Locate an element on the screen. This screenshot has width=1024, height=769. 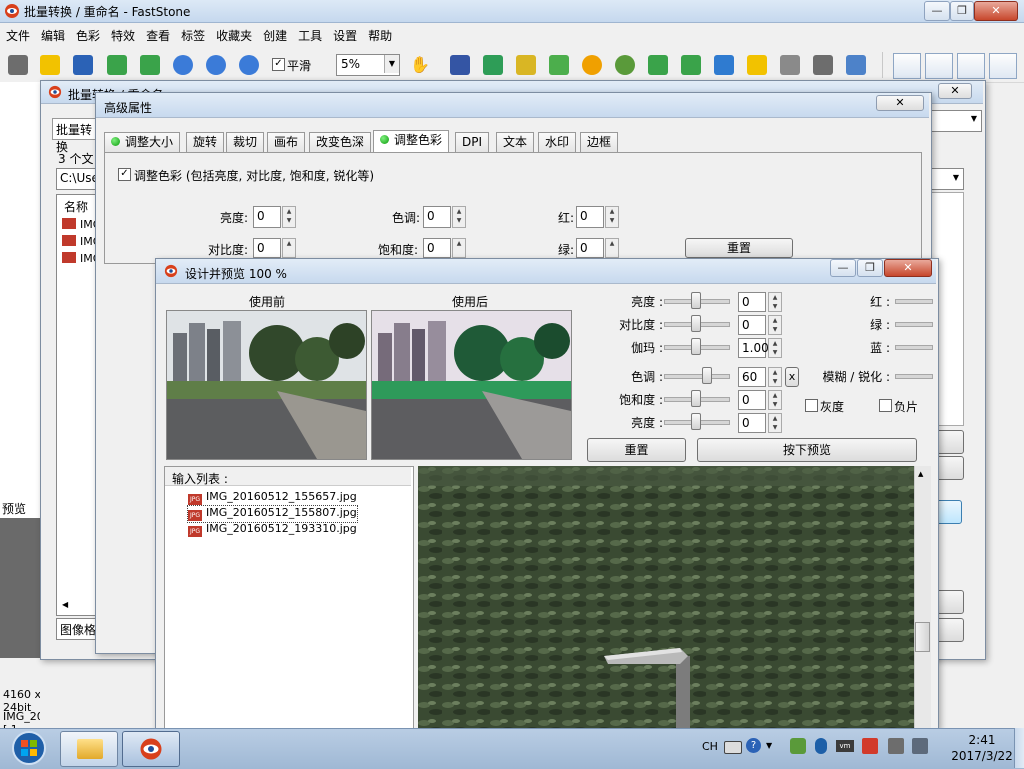
brightness-value-stepper: ▲ ▼ is located at coordinates (775, 302).